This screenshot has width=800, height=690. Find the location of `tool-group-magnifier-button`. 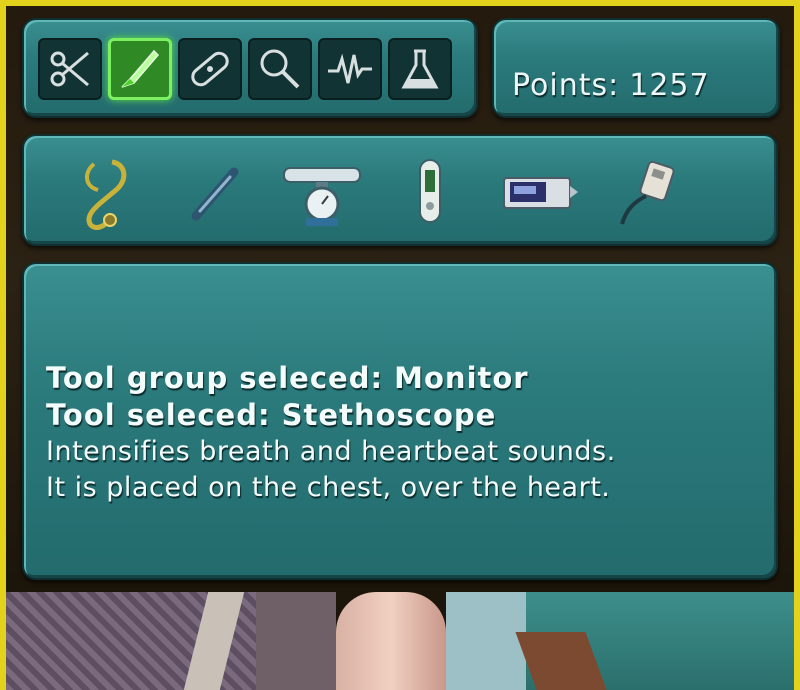

tool-group-magnifier-button is located at coordinates (280, 69).